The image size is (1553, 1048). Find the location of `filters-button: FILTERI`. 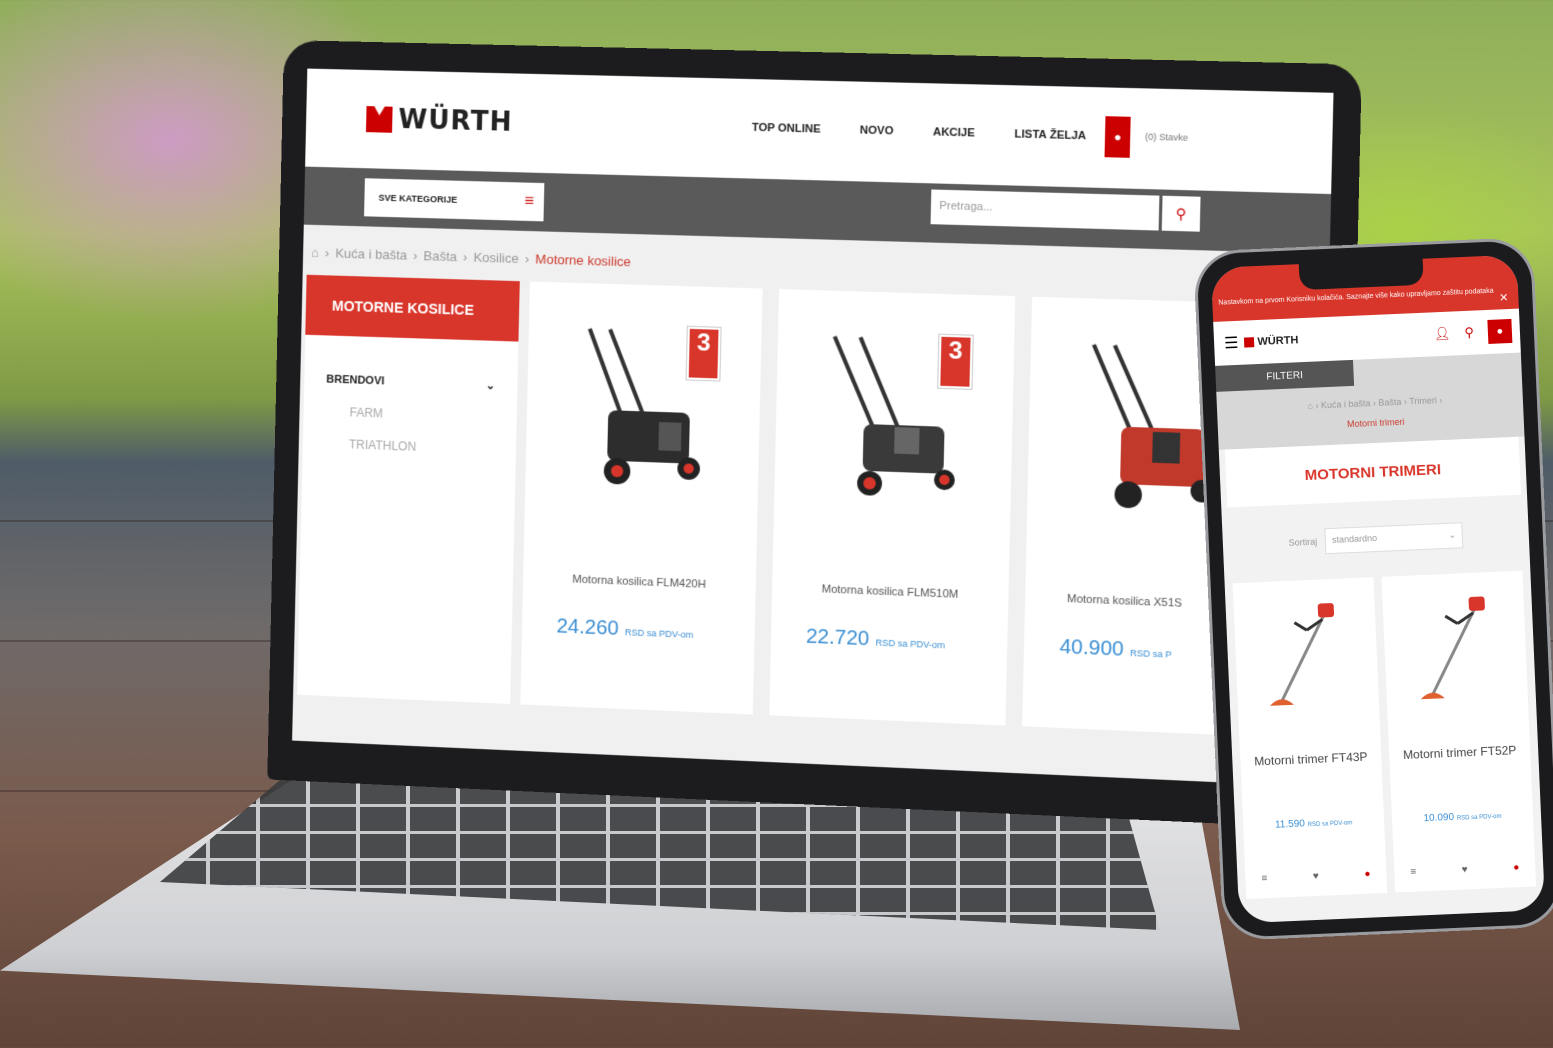

filters-button: FILTERI is located at coordinates (1285, 375).